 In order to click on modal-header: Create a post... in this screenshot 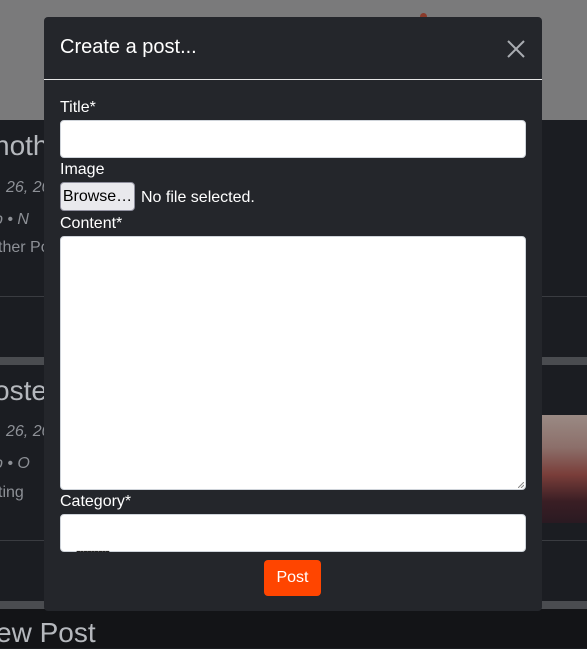, I will do `click(293, 48)`.